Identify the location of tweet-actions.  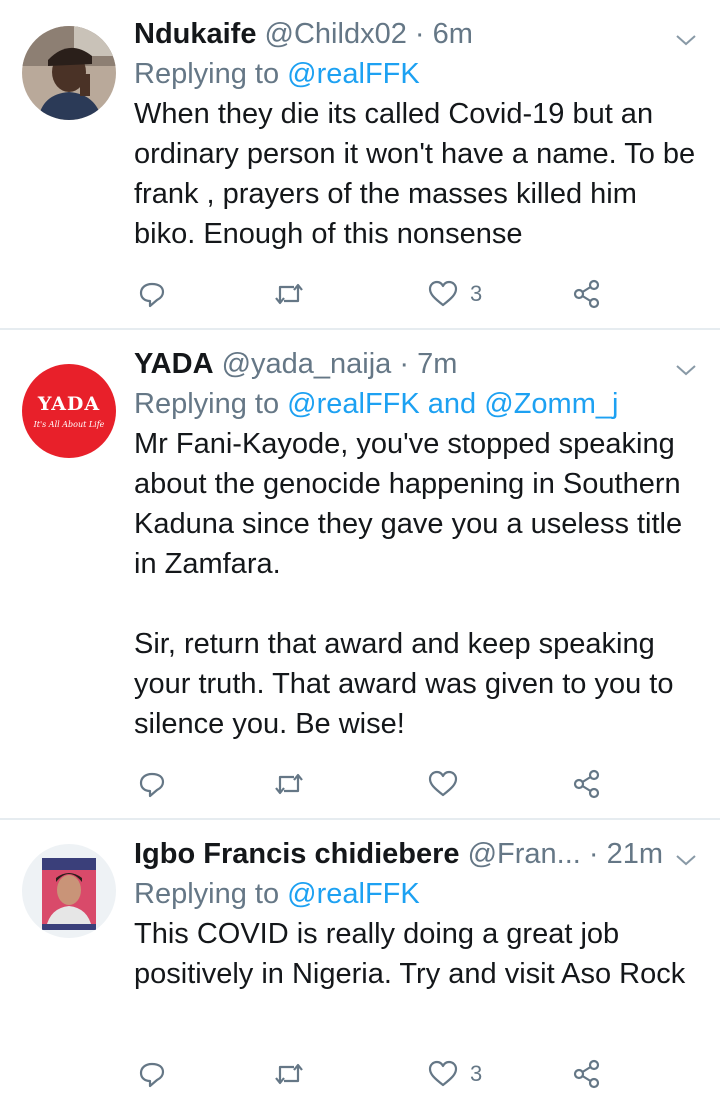
(417, 784).